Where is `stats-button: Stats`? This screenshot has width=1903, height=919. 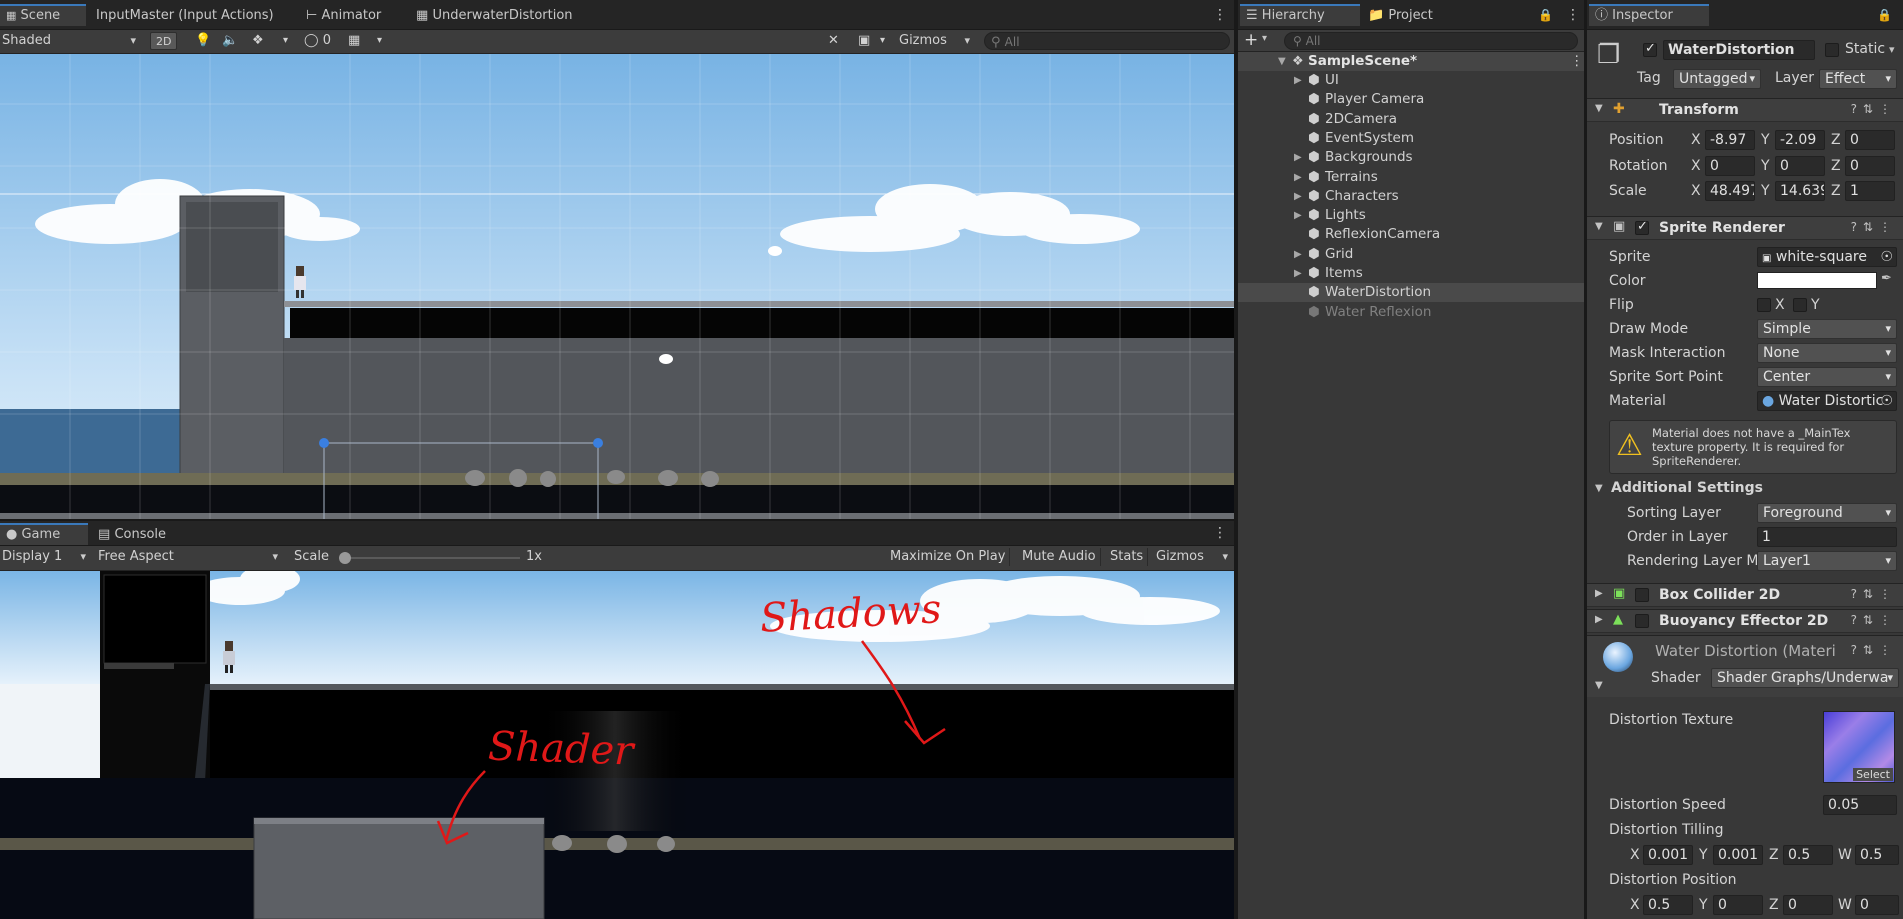
stats-button: Stats is located at coordinates (1127, 557).